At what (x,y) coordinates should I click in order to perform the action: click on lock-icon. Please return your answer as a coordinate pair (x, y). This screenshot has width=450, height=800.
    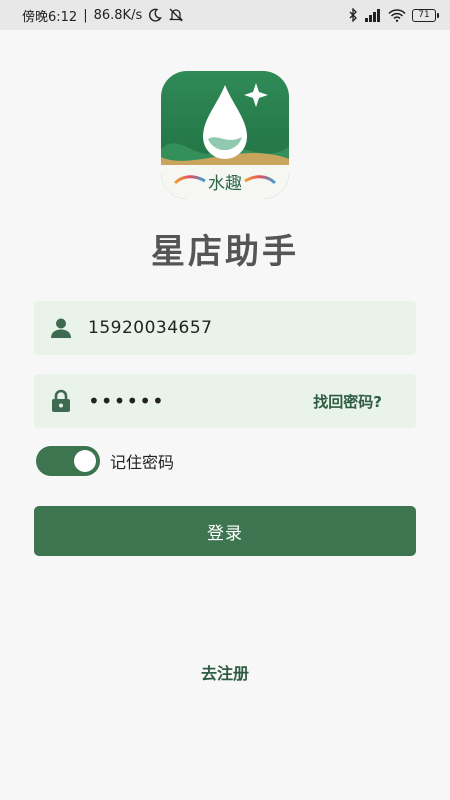
    Looking at the image, I should click on (61, 401).